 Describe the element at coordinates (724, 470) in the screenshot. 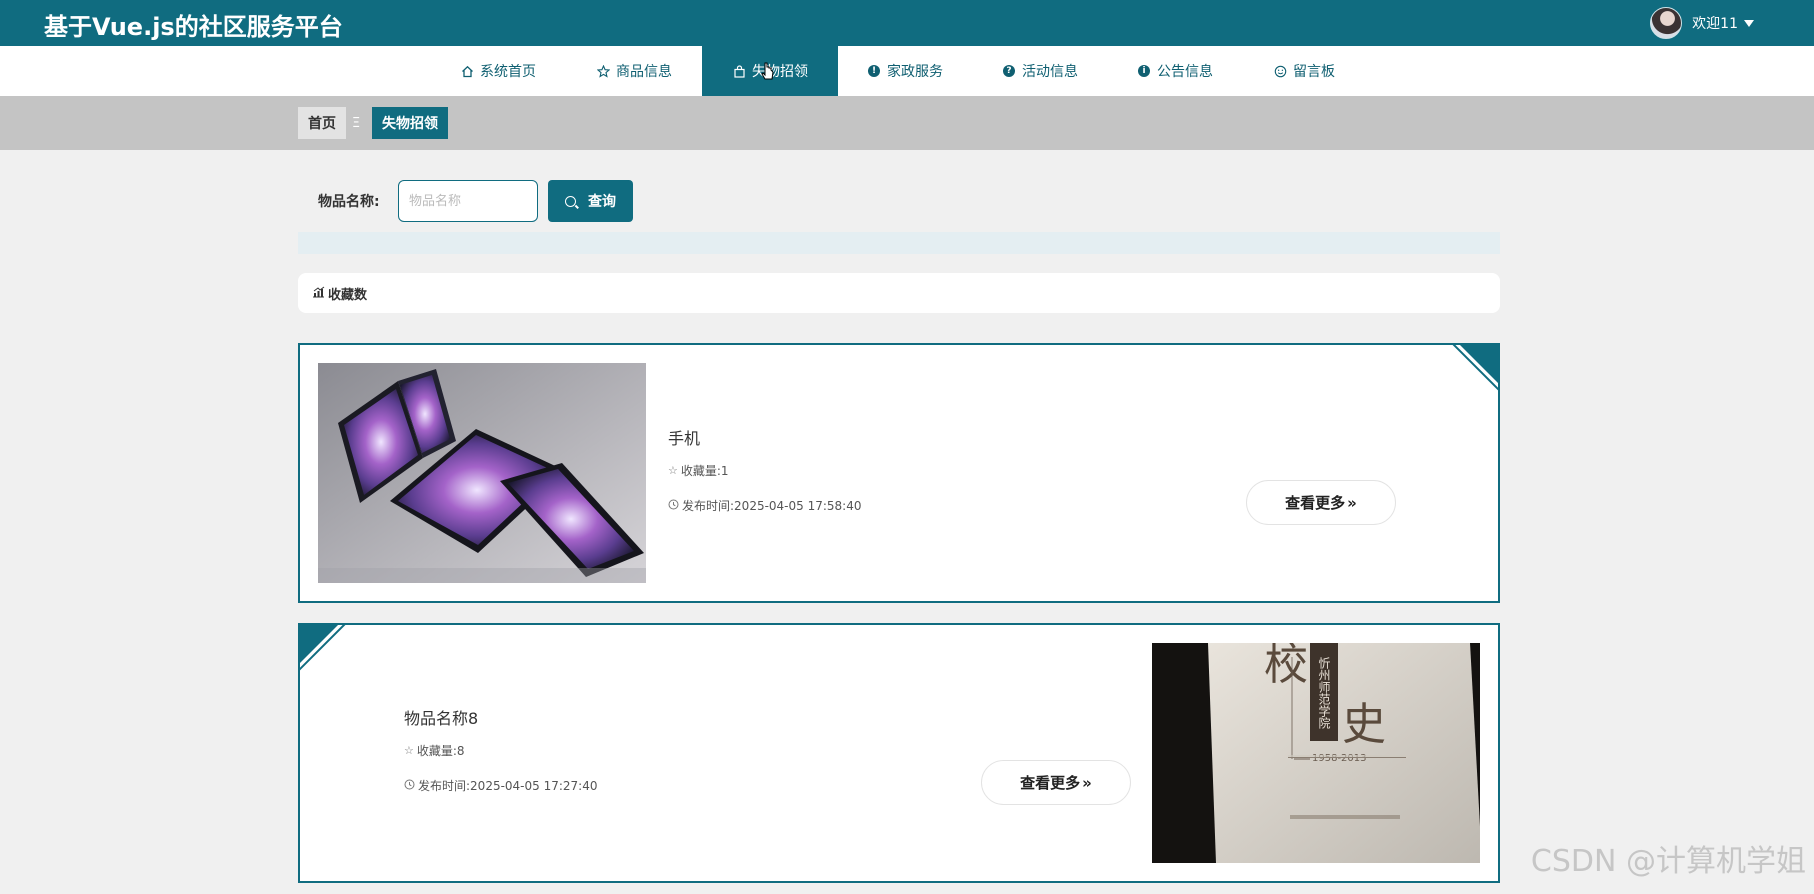

I see `favorite-value: 1` at that location.